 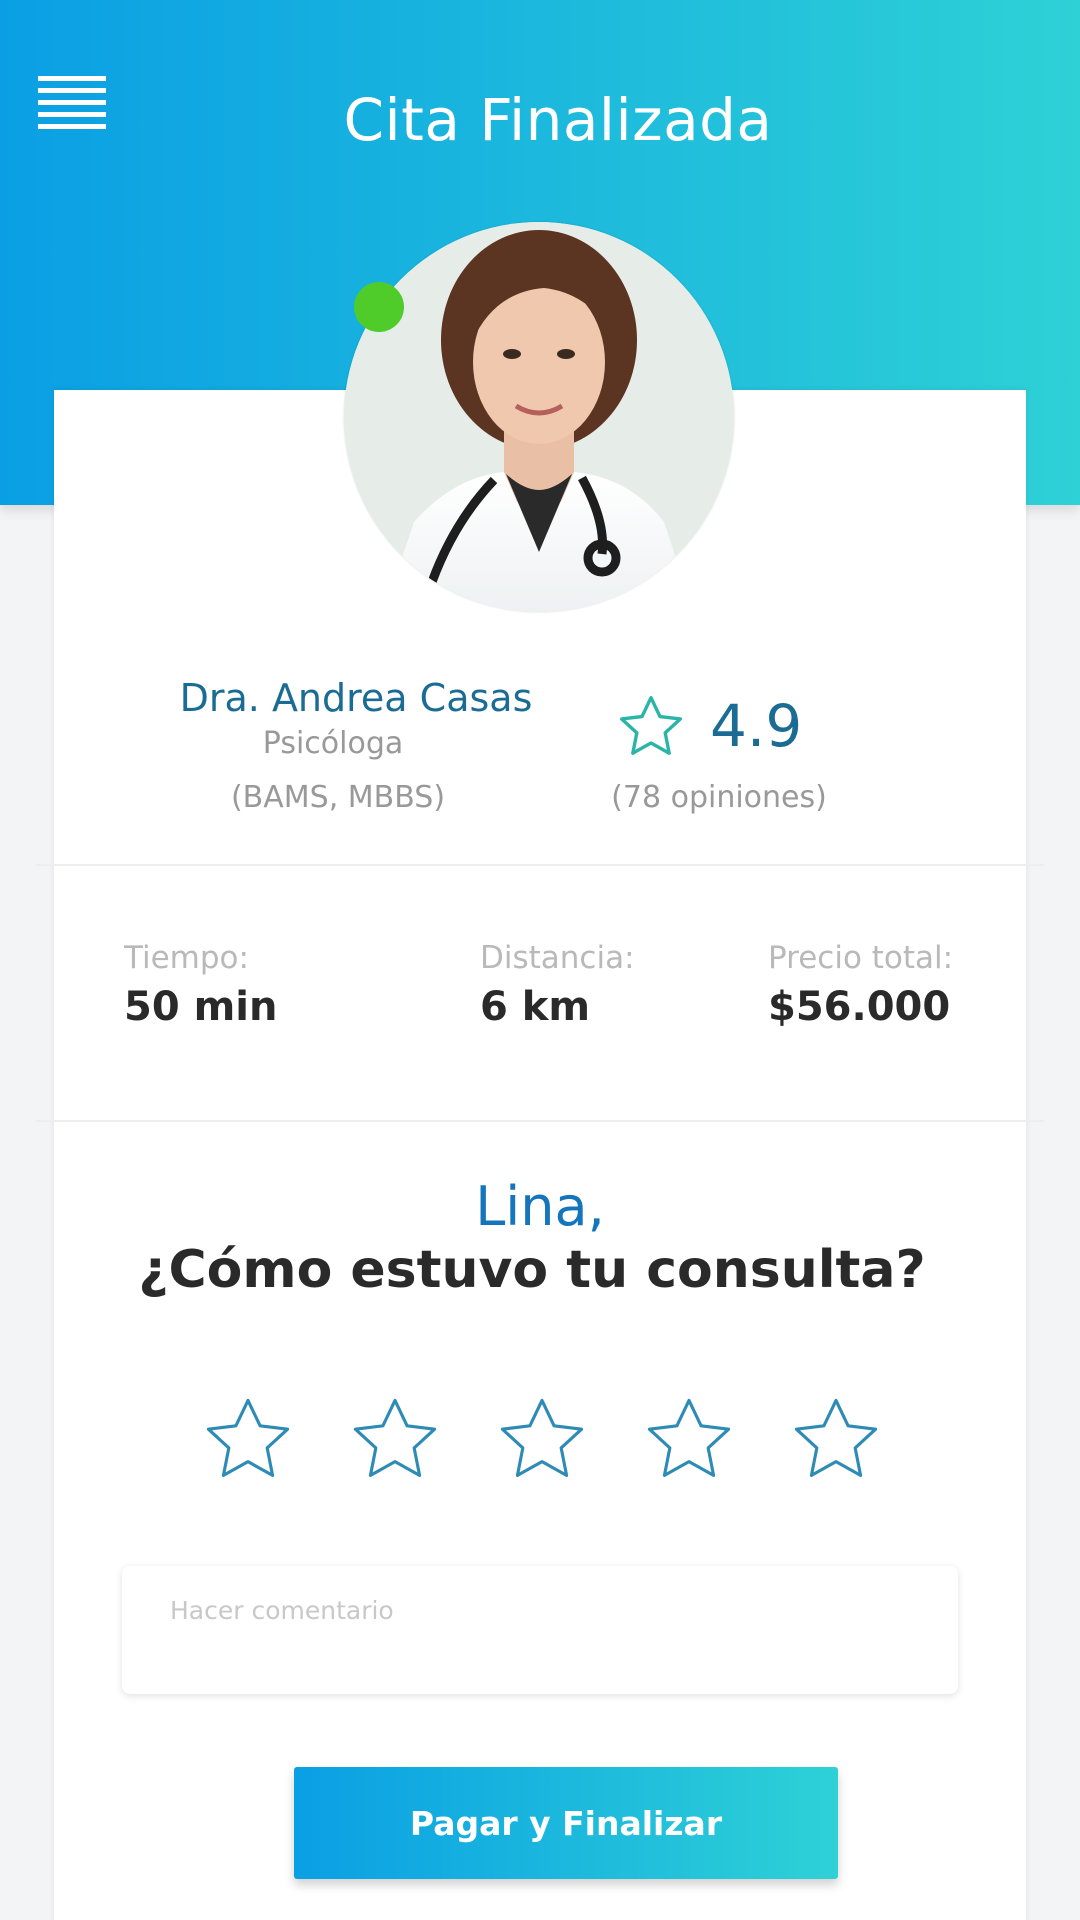 I want to click on stat-label: Tiempo:, so click(x=186, y=958).